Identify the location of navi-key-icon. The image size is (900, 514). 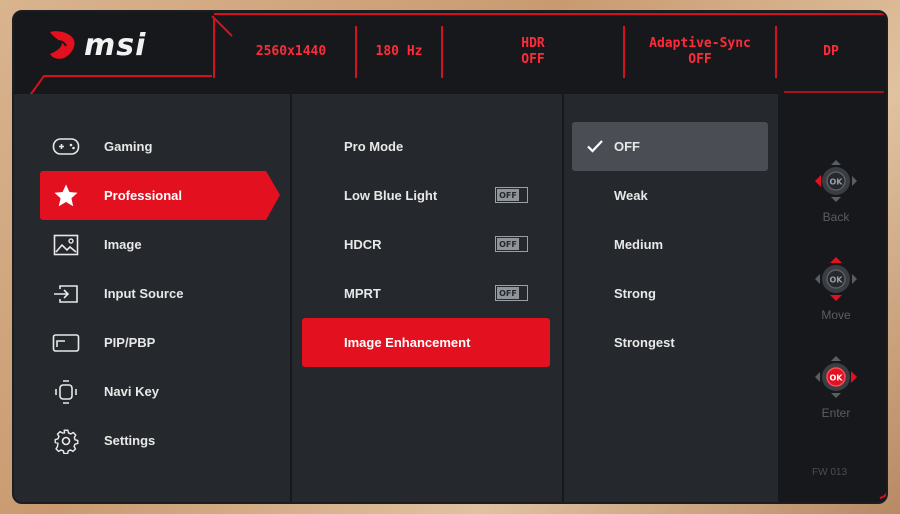
(66, 392).